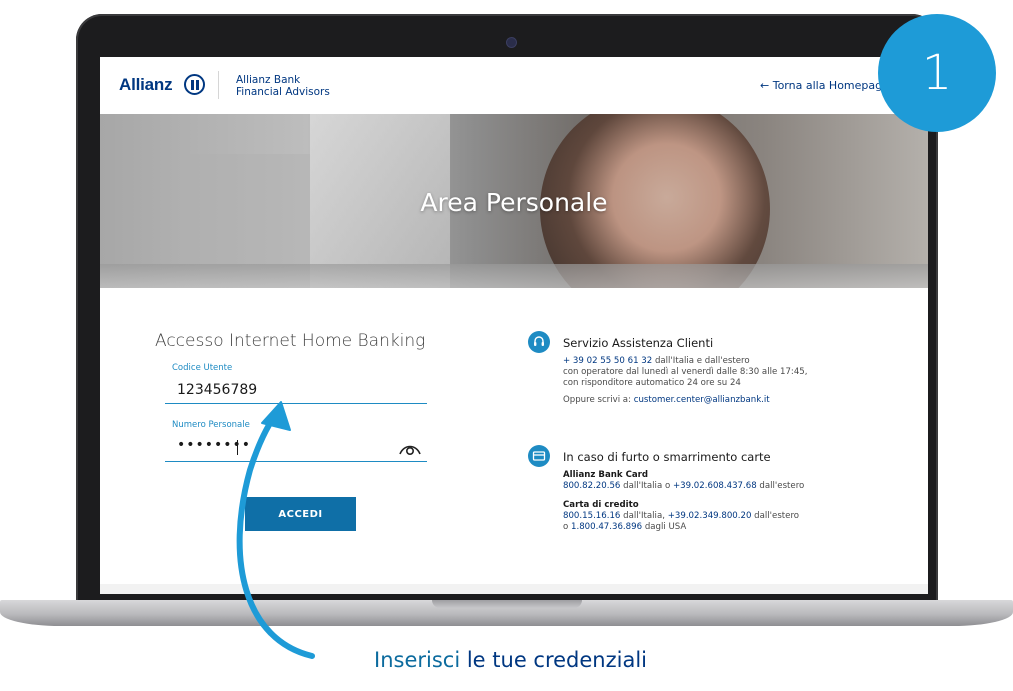 The image size is (1013, 691). Describe the element at coordinates (644, 516) in the screenshot. I see `card2-mid: dall'Italia,` at that location.